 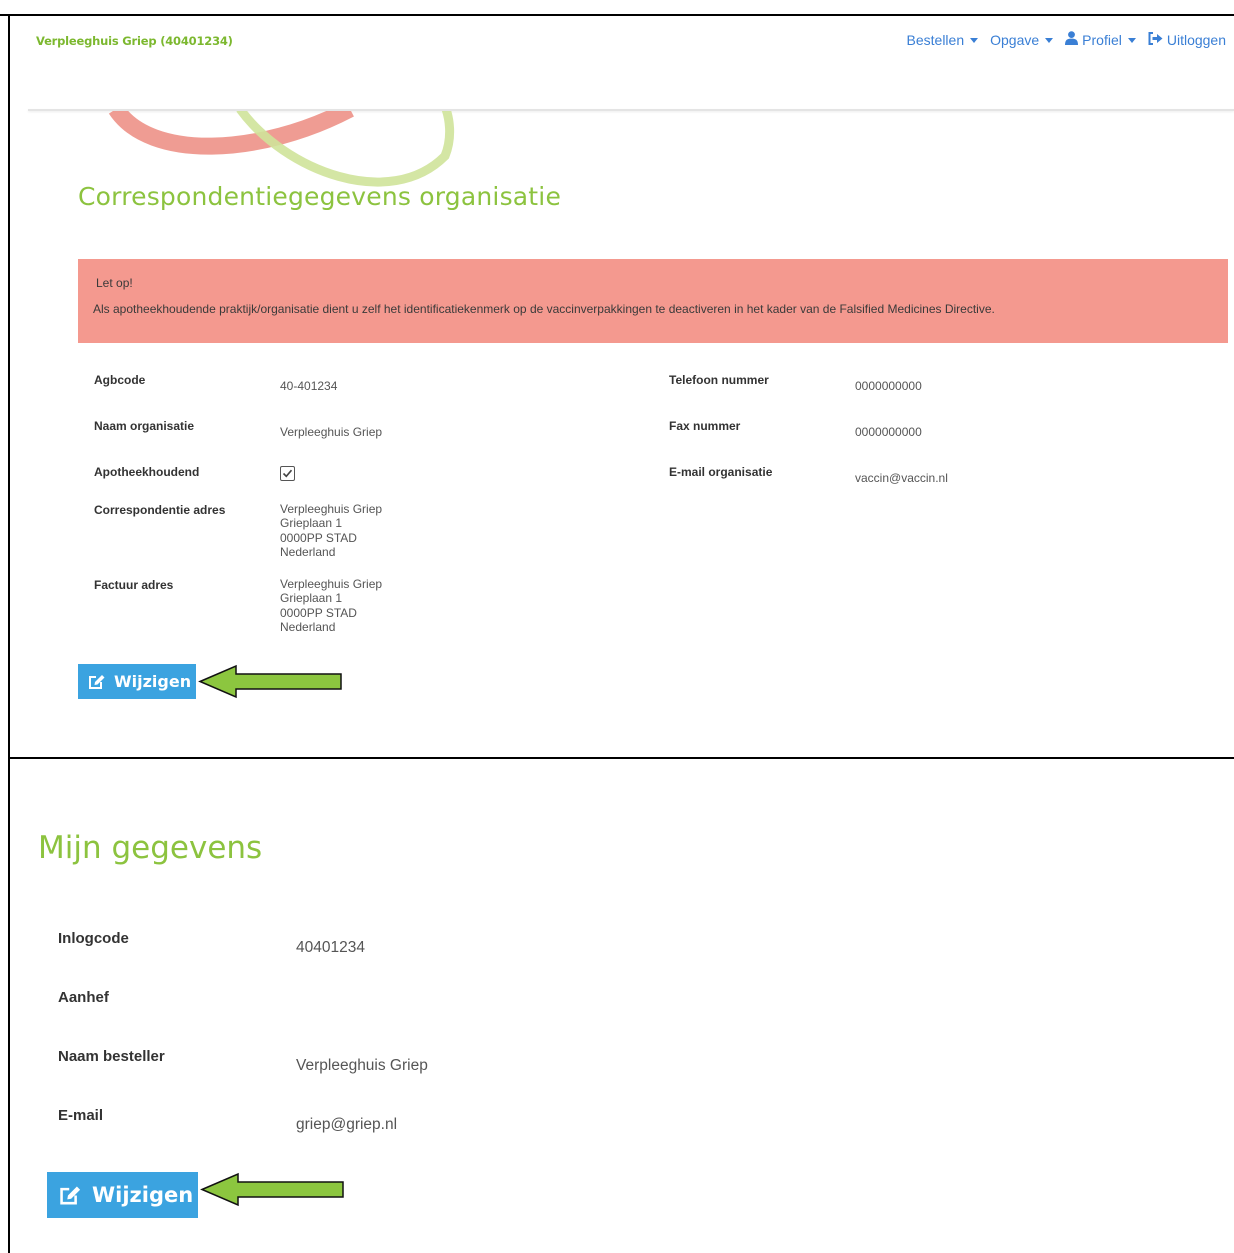 I want to click on page-title-user: Mijn gegevens, so click(x=150, y=848).